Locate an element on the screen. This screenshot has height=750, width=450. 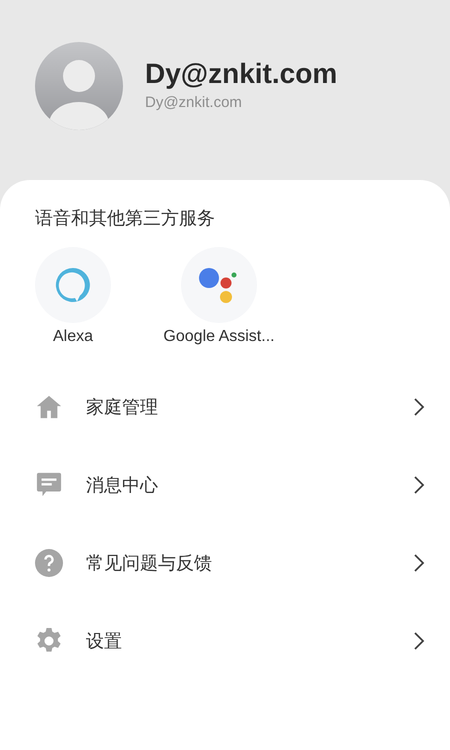
menu-item: 常见问题与反馈 is located at coordinates (249, 563).